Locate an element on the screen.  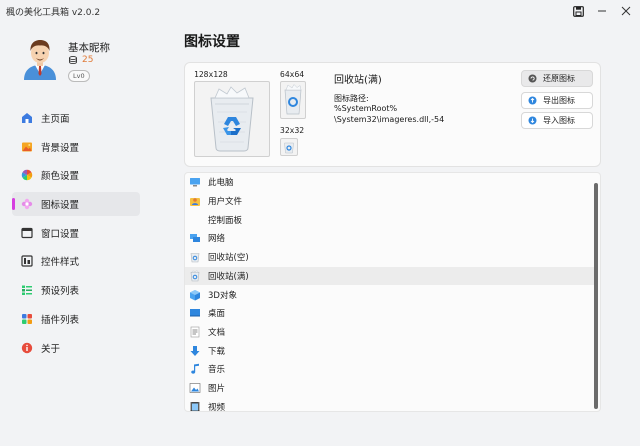
list-item: 此电脑 is located at coordinates (390, 182).